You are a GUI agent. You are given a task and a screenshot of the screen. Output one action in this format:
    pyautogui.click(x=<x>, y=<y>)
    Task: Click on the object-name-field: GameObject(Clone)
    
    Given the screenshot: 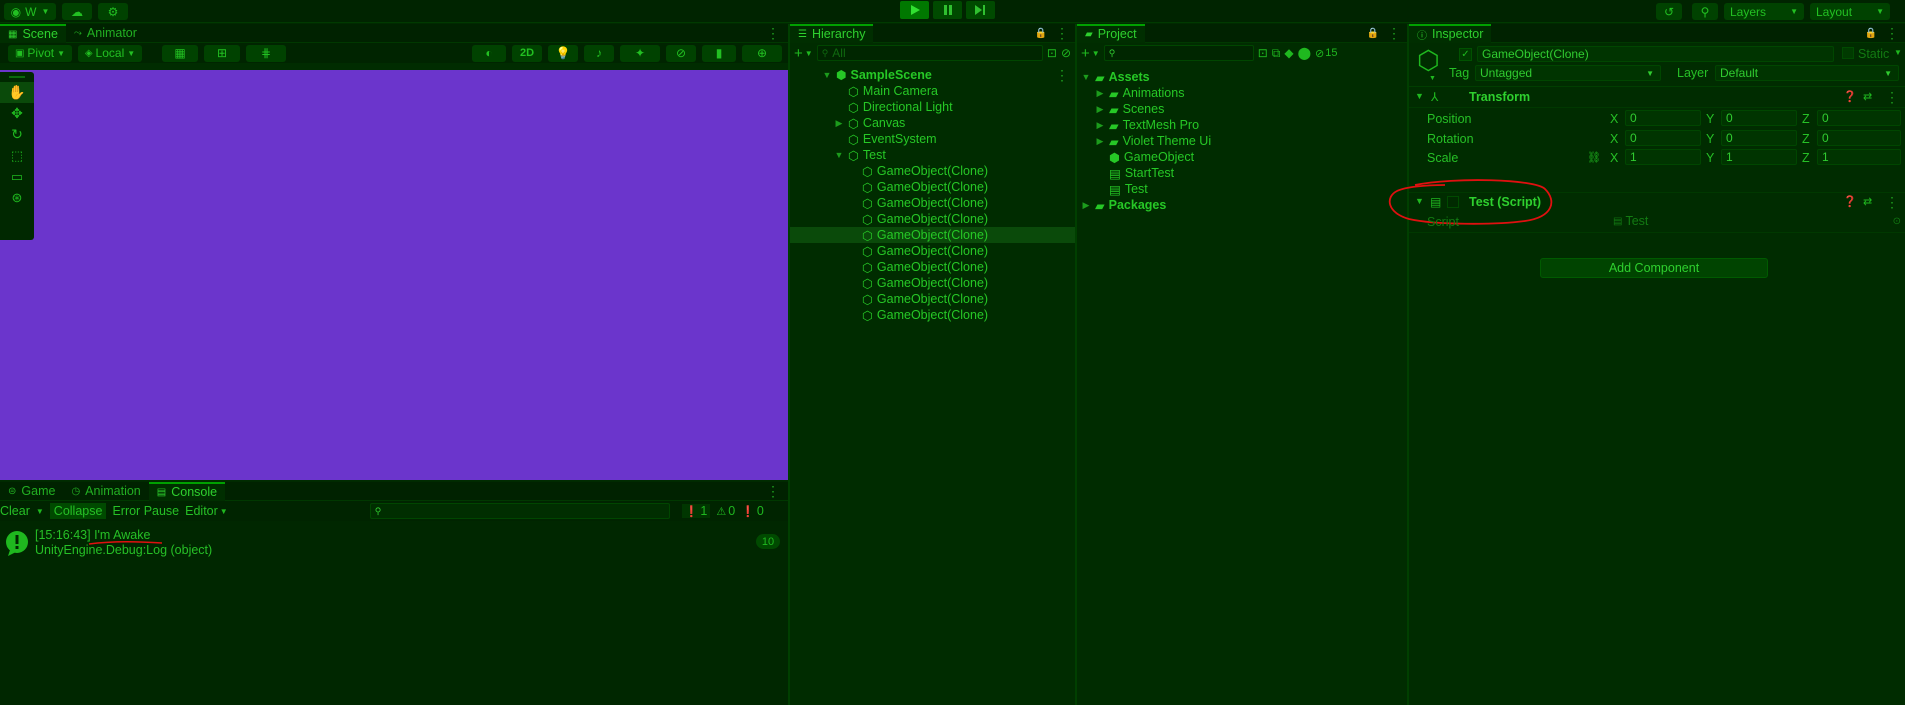 What is the action you would take?
    pyautogui.click(x=1655, y=54)
    